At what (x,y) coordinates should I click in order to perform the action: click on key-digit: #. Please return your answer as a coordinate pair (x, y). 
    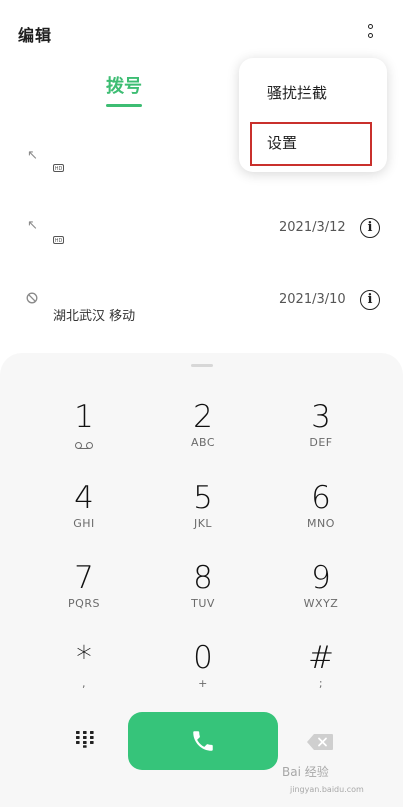
    Looking at the image, I should click on (321, 658).